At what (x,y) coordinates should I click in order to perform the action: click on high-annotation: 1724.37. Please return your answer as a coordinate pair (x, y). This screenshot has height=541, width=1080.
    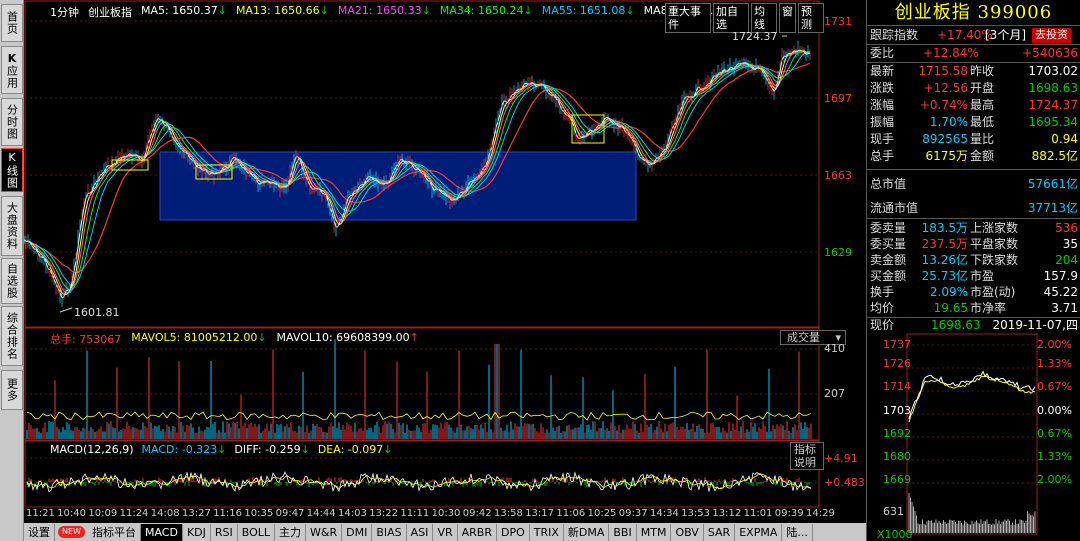
    Looking at the image, I should click on (755, 36).